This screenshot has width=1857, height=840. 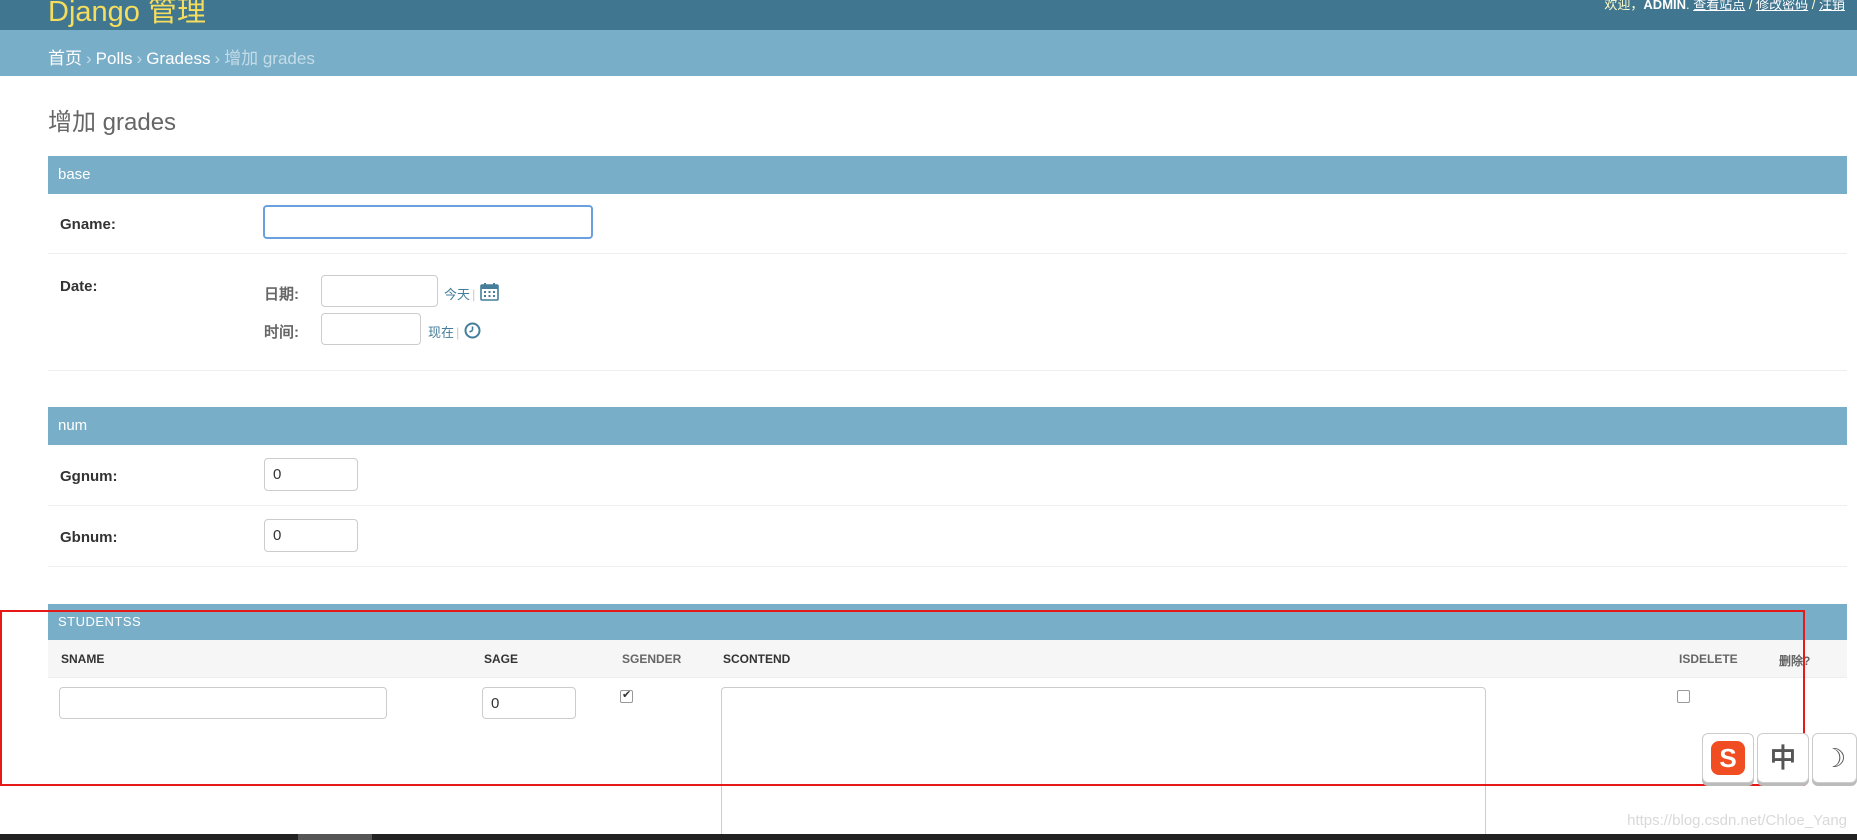 I want to click on form-row-gname: Gname:, so click(x=947, y=224).